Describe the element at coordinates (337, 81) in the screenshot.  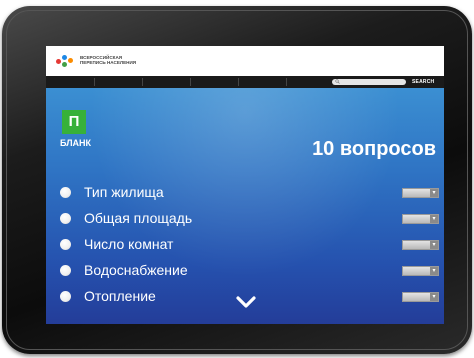
I see `search-icon` at that location.